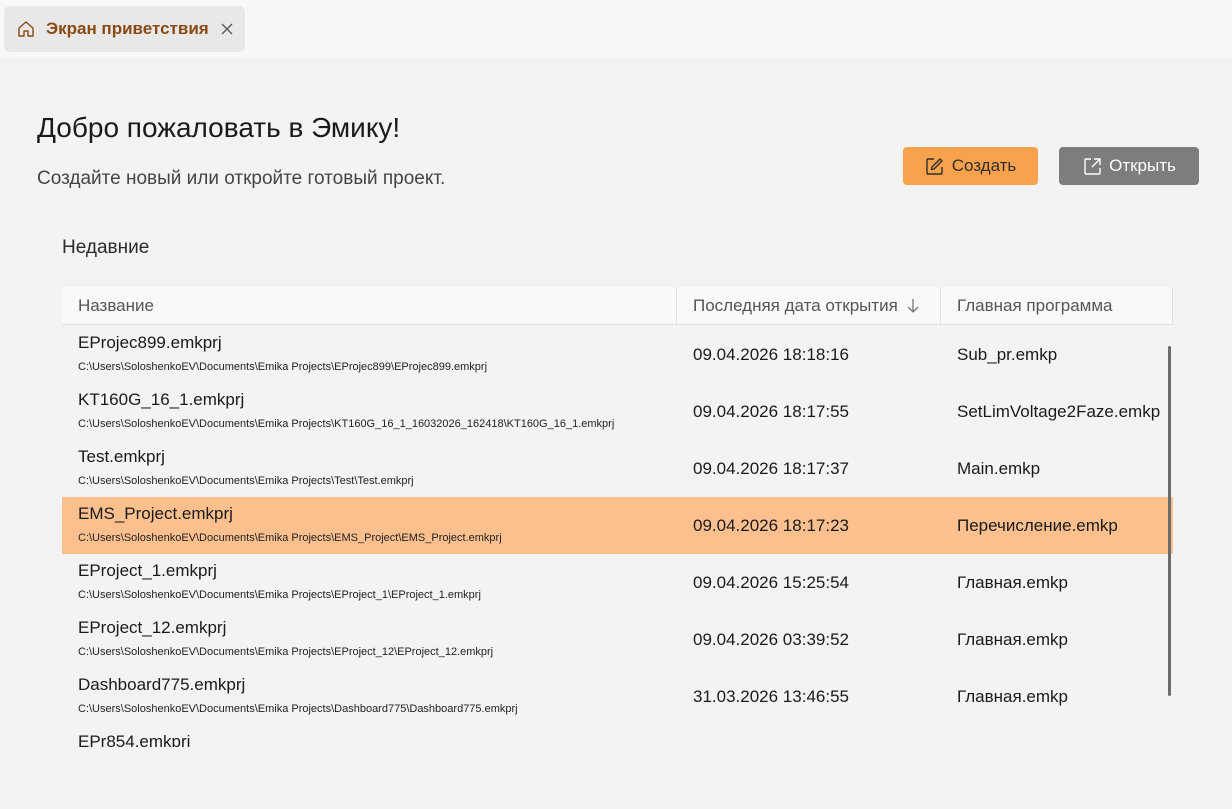 This screenshot has height=809, width=1232. I want to click on column-header-date-label: Последняя дата открытия, so click(795, 305).